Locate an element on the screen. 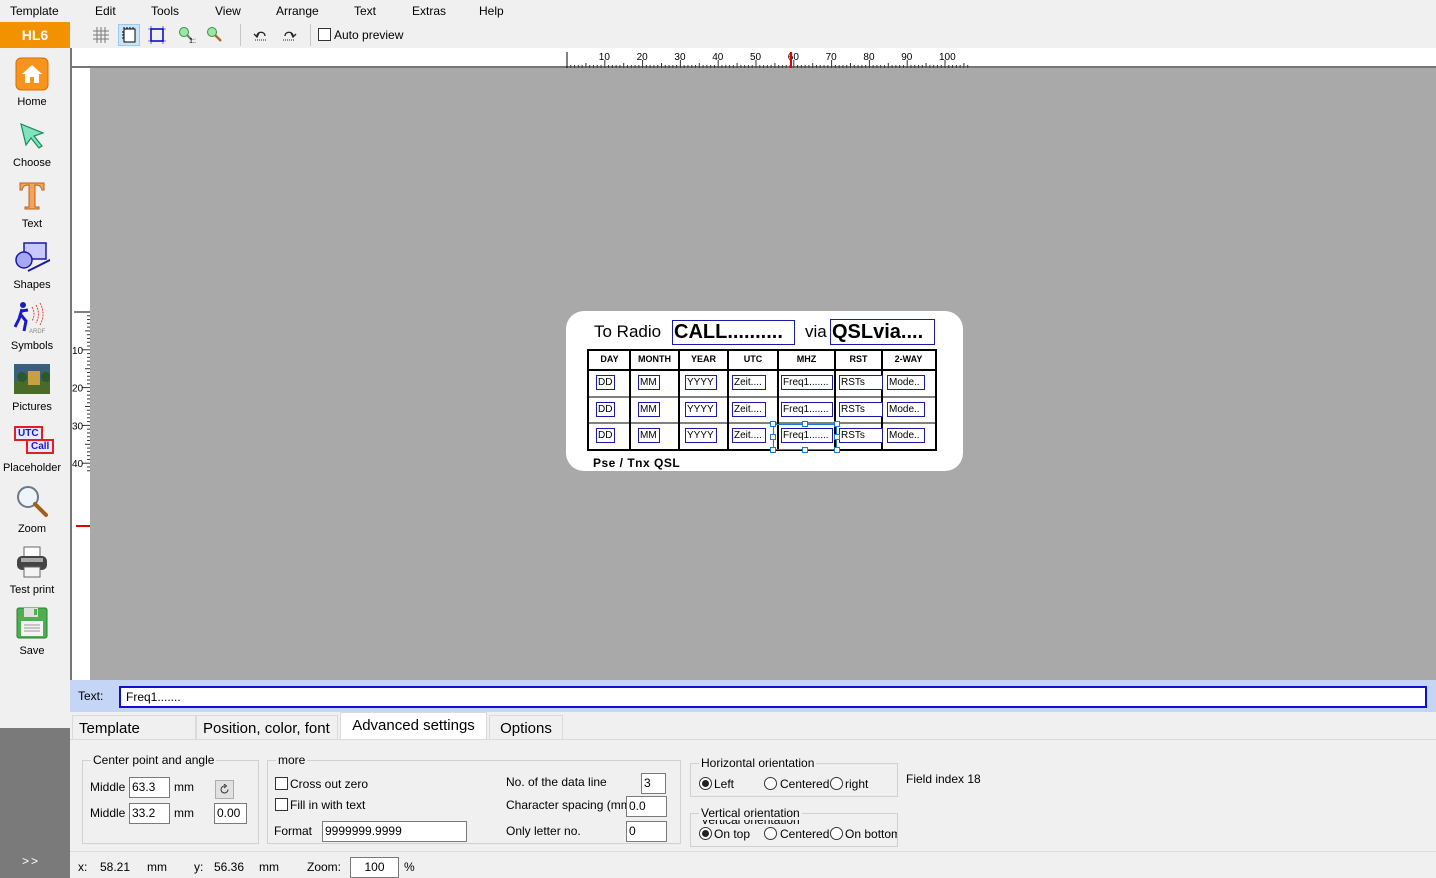  sidebar-item-pictures: Pictures is located at coordinates (32, 387).